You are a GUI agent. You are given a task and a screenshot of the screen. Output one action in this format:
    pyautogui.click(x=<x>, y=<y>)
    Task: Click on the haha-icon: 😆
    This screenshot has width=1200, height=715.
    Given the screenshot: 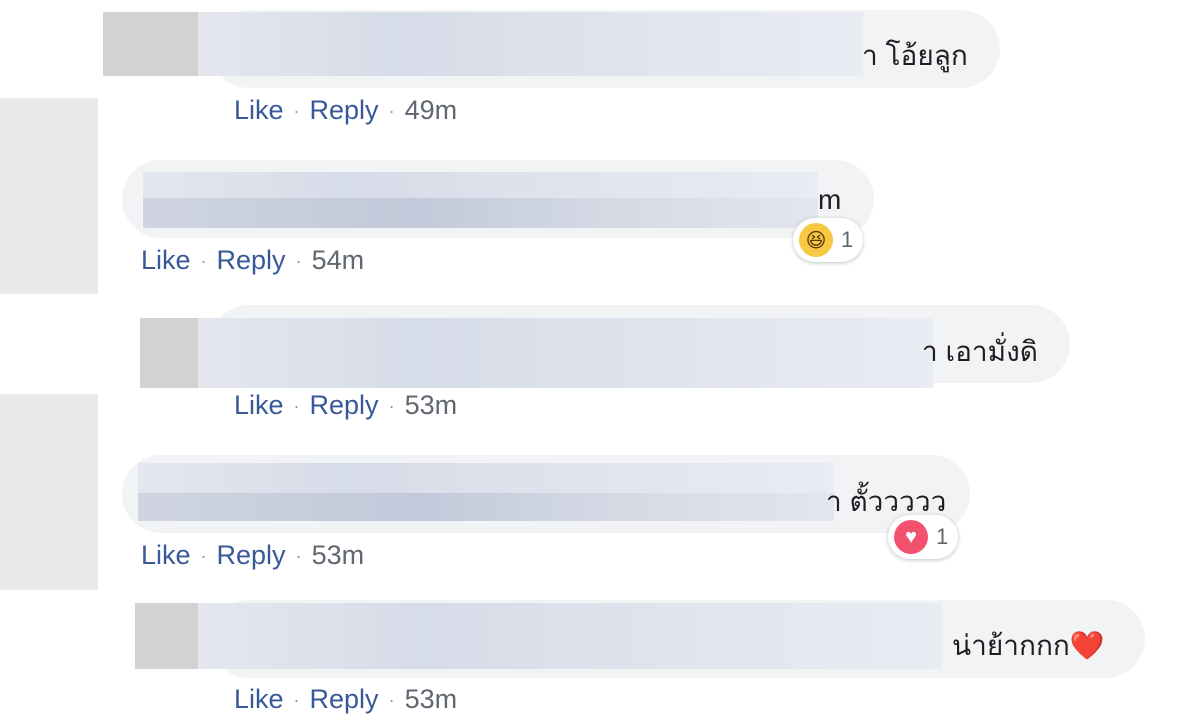 What is the action you would take?
    pyautogui.click(x=816, y=240)
    